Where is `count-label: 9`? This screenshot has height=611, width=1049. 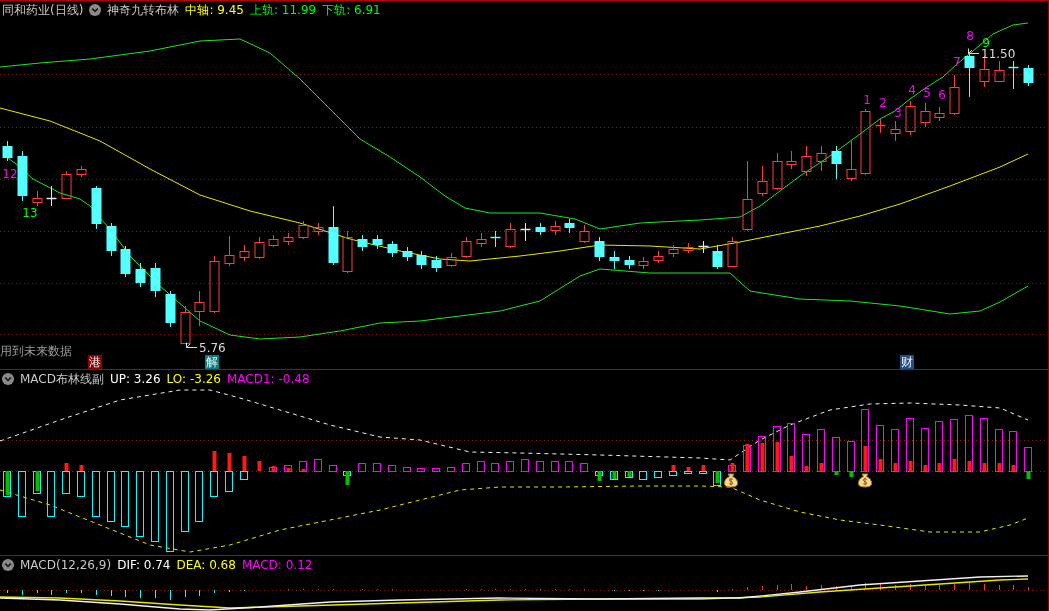
count-label: 9 is located at coordinates (986, 43).